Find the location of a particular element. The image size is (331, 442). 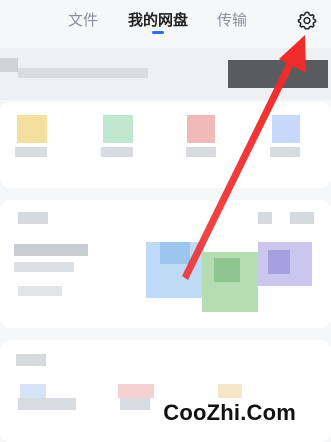

blurred-section-title is located at coordinates (33, 218).